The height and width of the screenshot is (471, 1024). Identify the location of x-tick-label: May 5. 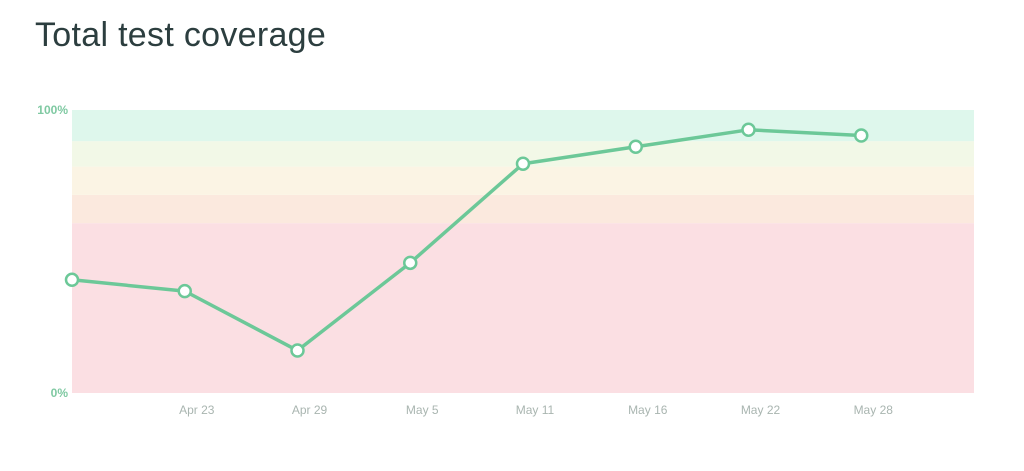
(422, 410).